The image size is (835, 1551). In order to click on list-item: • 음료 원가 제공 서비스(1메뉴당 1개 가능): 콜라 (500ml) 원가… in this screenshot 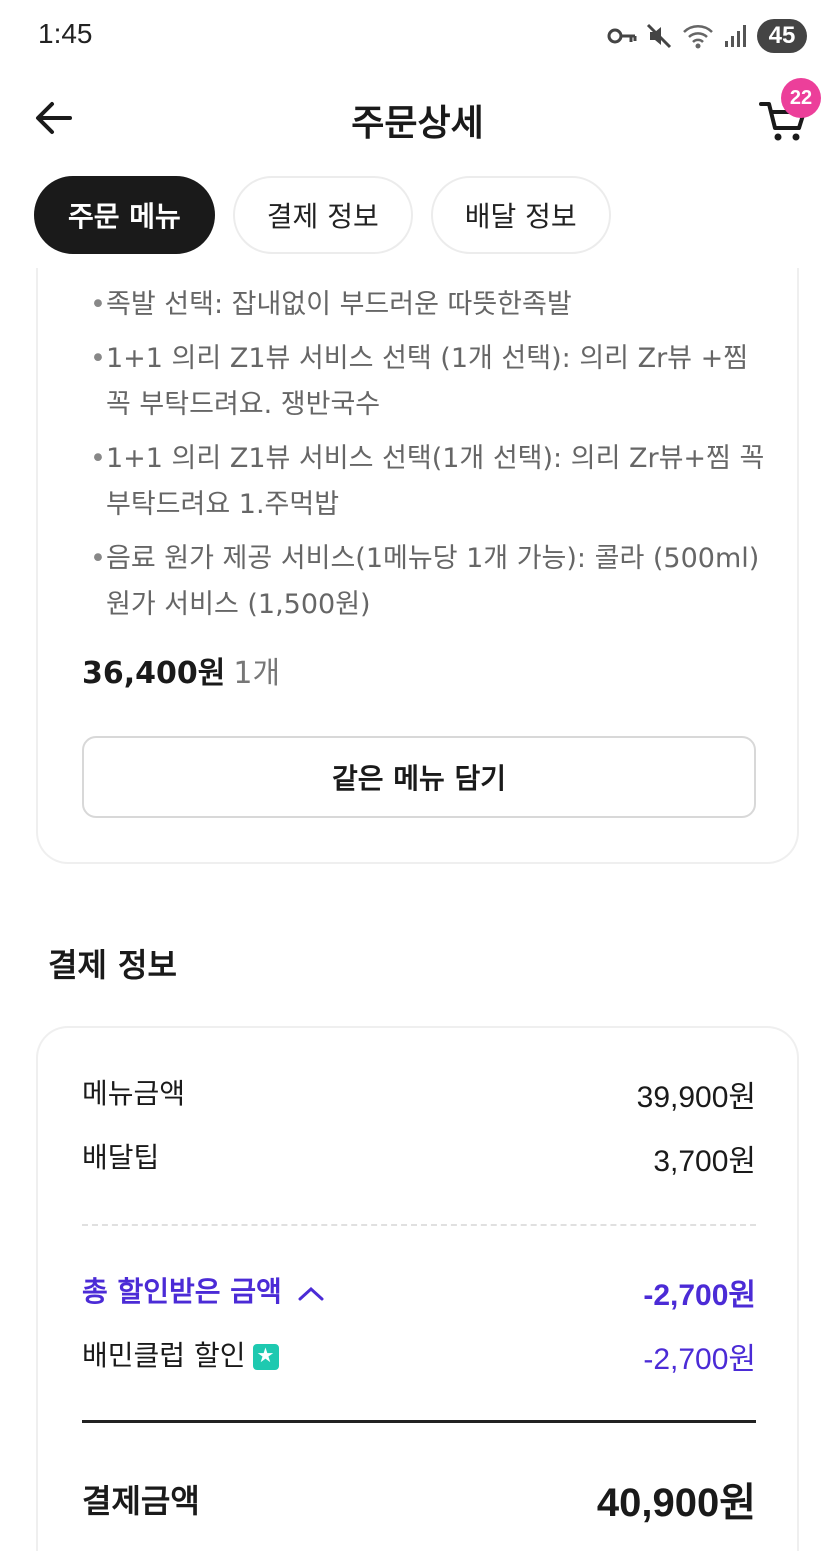, I will do `click(430, 582)`.